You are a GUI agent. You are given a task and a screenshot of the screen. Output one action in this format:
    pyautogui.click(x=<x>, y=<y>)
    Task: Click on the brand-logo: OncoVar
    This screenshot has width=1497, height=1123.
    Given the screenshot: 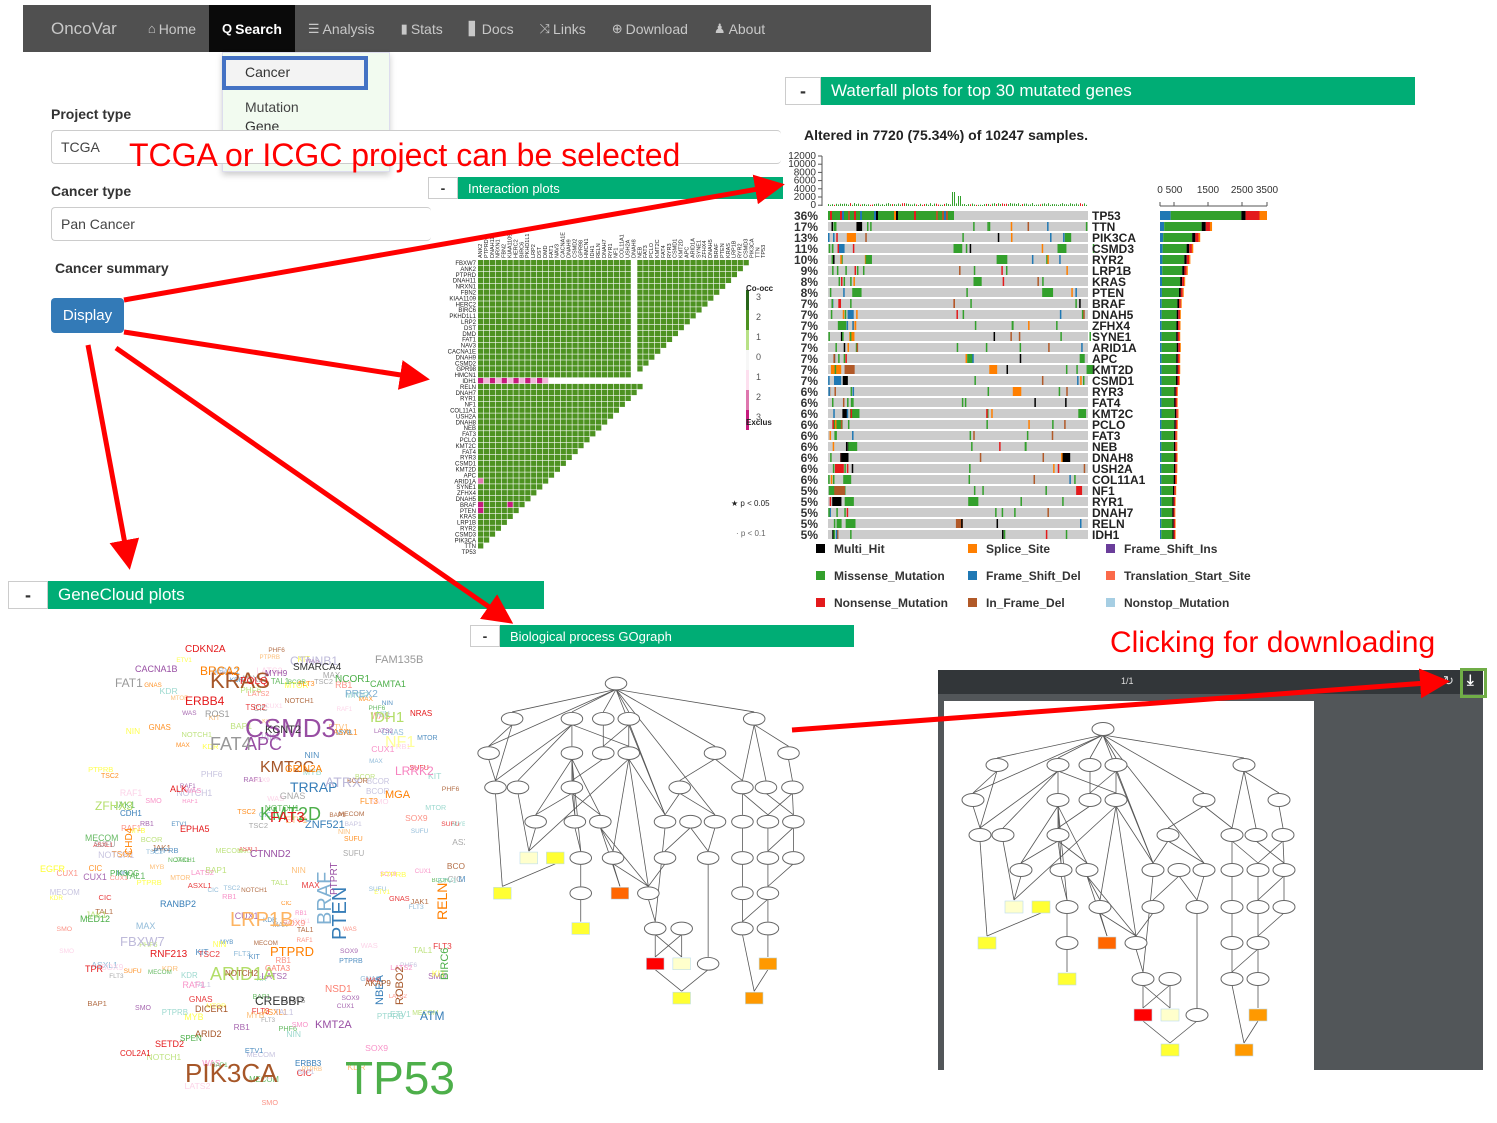 What is the action you would take?
    pyautogui.click(x=79, y=29)
    